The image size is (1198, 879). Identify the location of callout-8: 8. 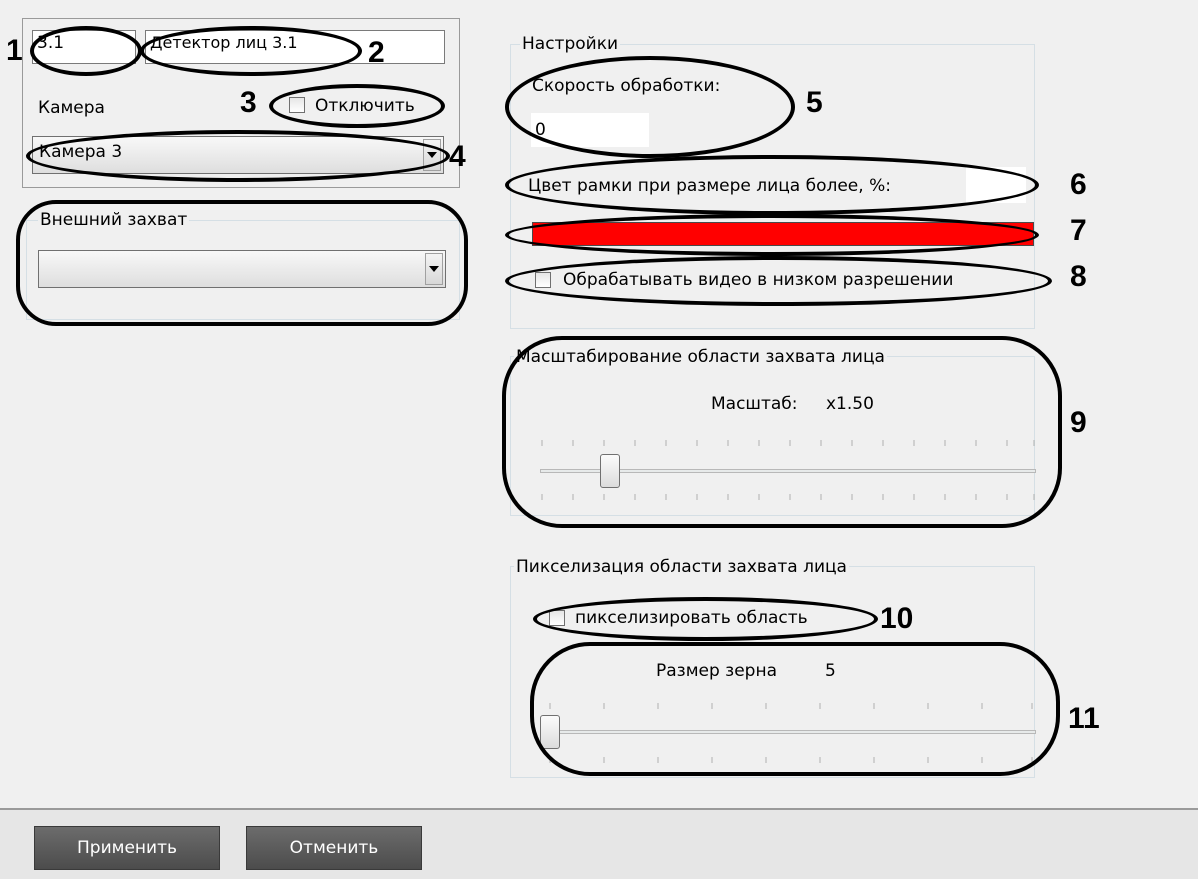
(1078, 276).